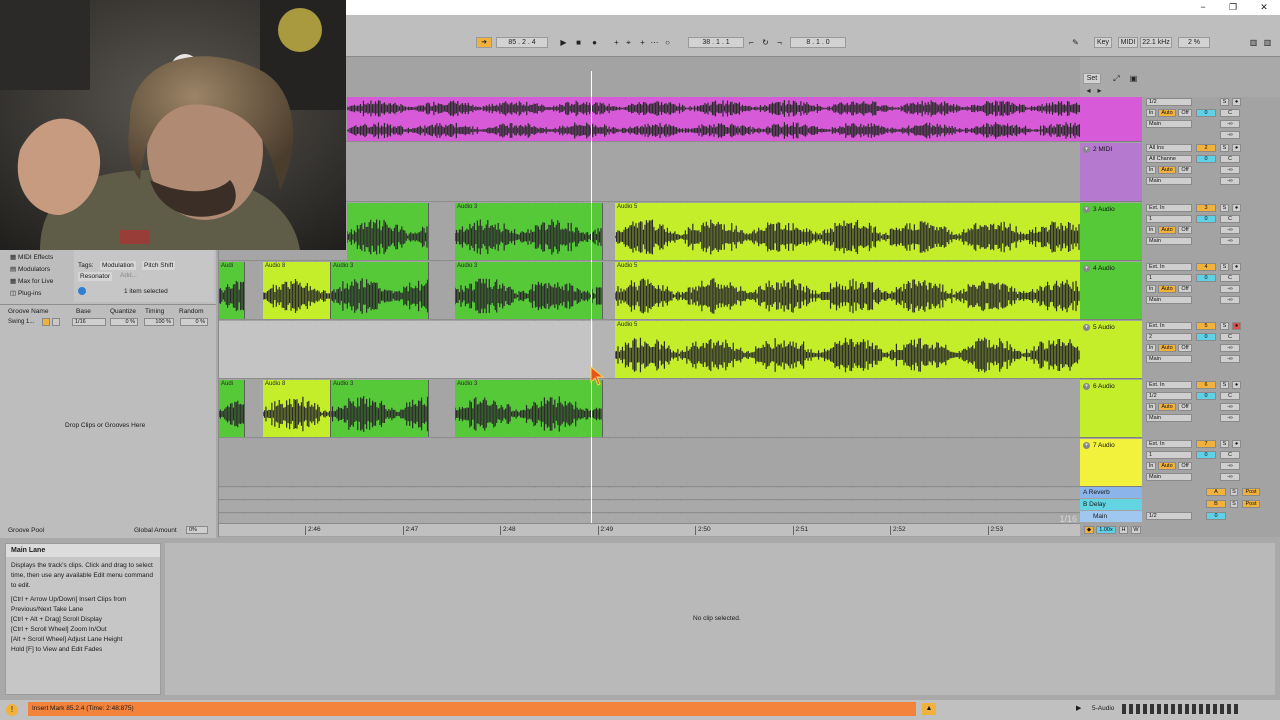  I want to click on track-activator: 2, so click(1206, 148).